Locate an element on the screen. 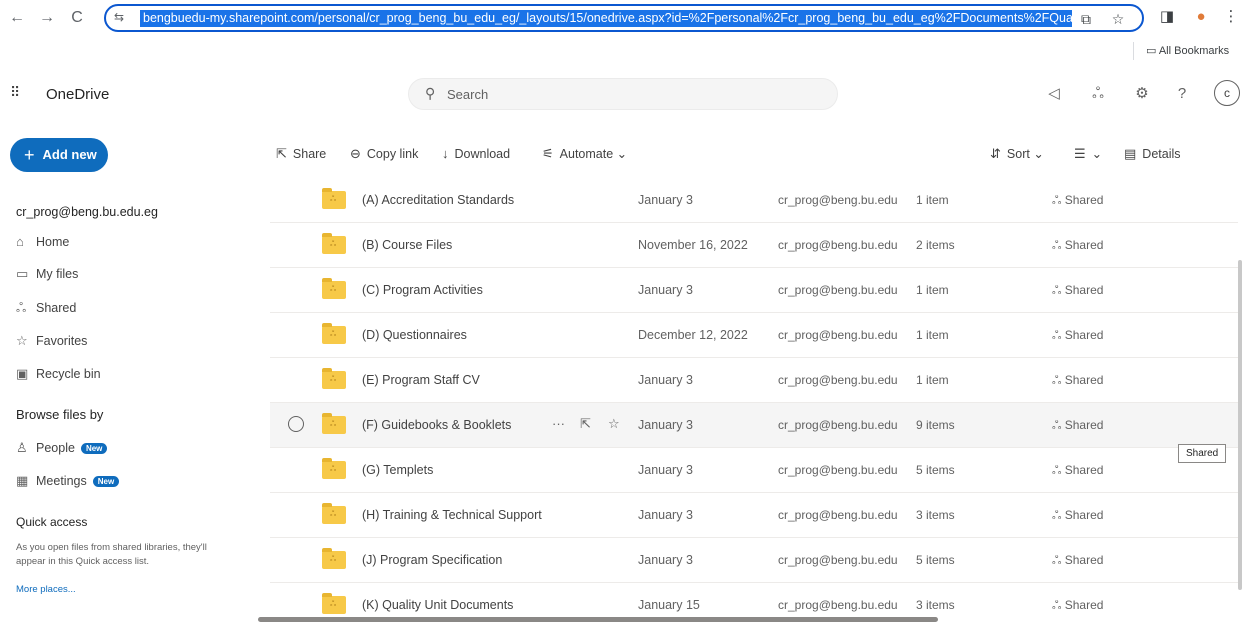 The image size is (1245, 625). side-panel-icon: ◨ is located at coordinates (1167, 17).